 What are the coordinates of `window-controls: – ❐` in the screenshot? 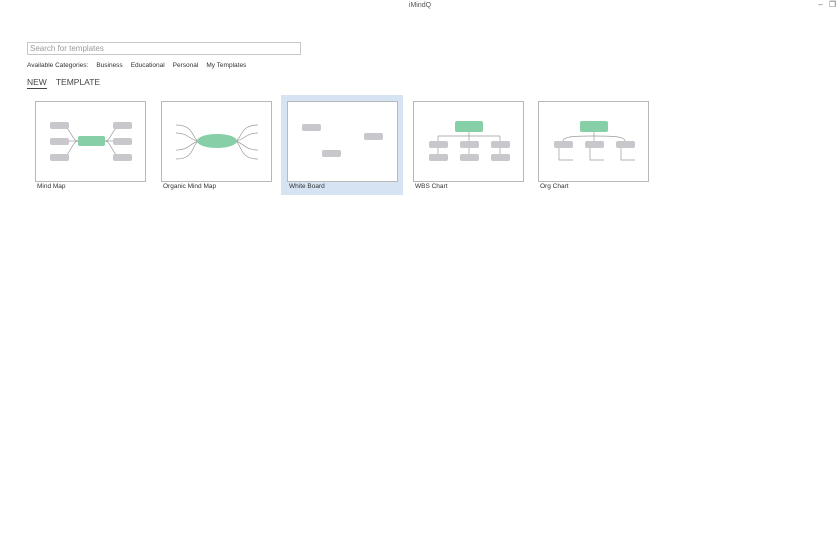 It's located at (827, 5).